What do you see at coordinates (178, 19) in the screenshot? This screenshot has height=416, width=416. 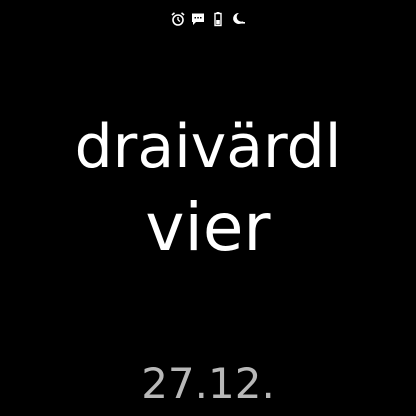 I see `alarm-icon` at bounding box center [178, 19].